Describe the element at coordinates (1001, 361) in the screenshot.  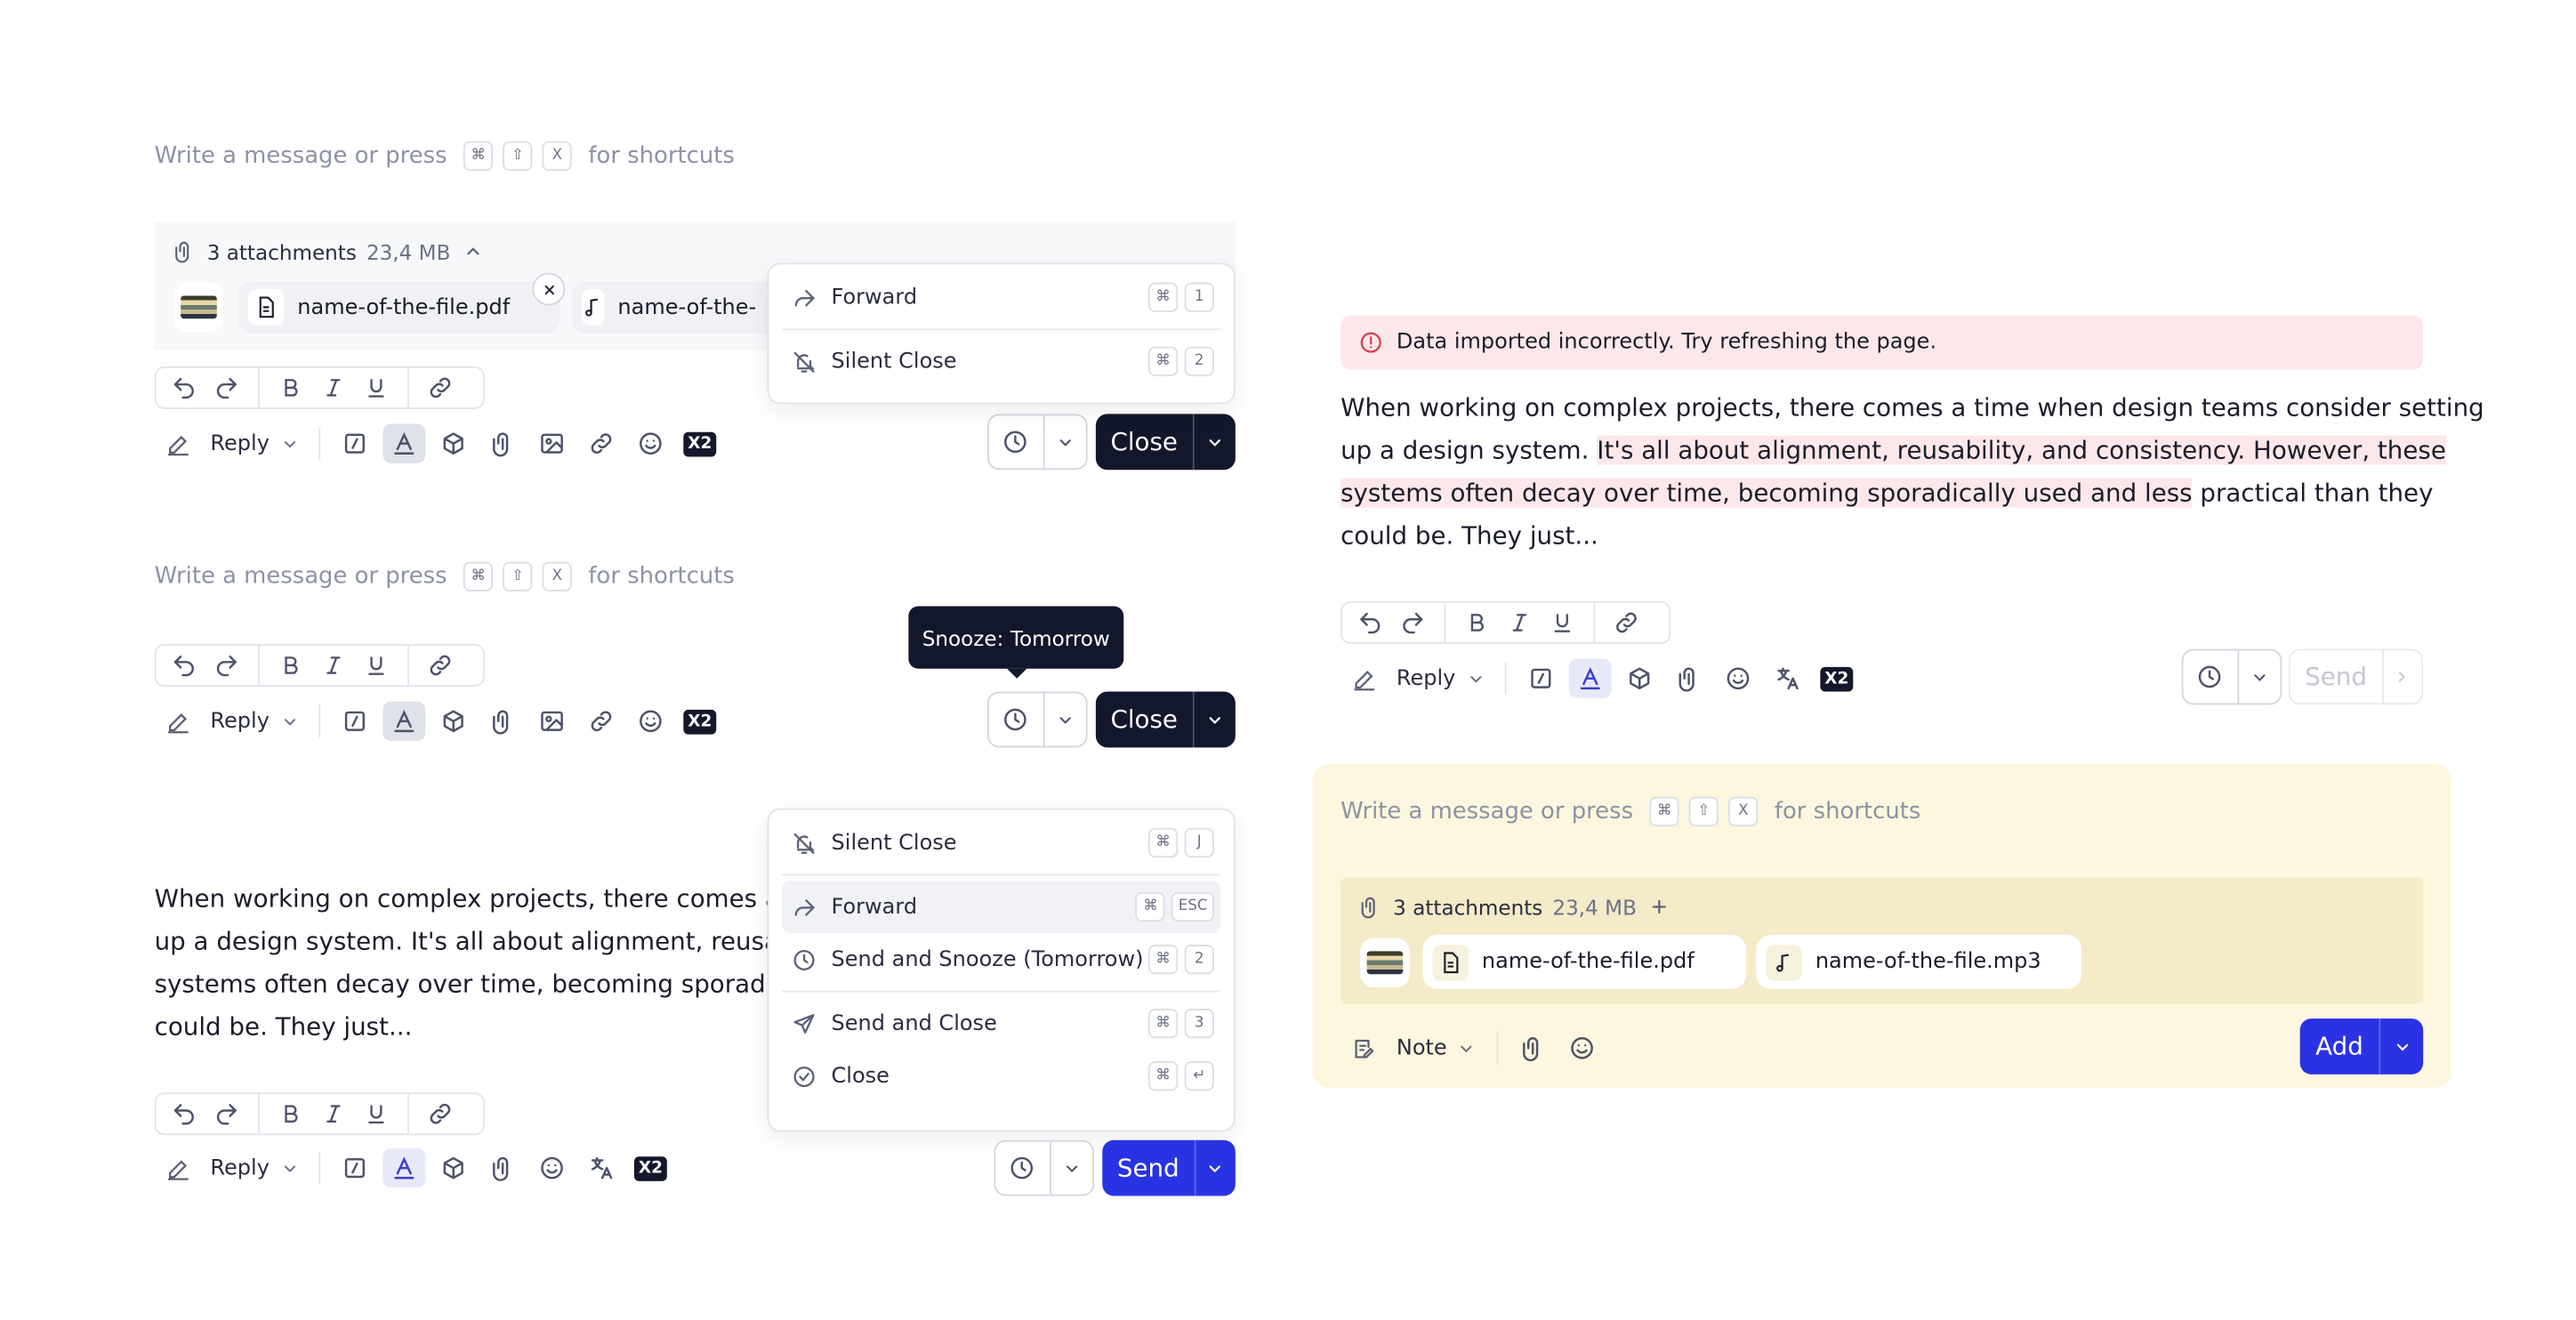
I see `menu-item-silent-close: Silent Close ⌘ 2` at that location.